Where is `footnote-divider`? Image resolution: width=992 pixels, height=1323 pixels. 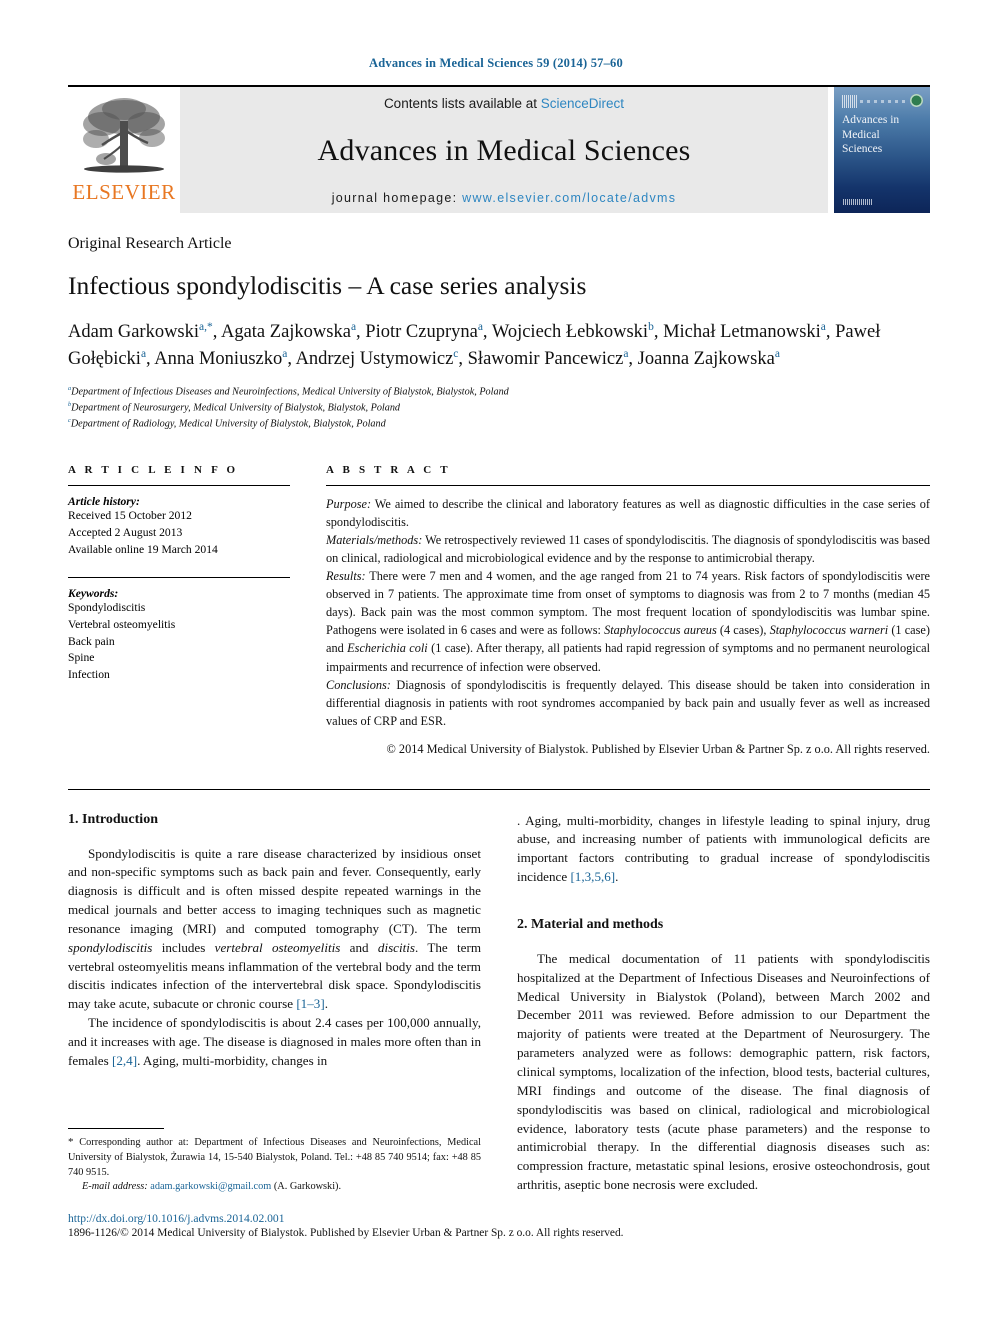
footnote-divider is located at coordinates (116, 1129).